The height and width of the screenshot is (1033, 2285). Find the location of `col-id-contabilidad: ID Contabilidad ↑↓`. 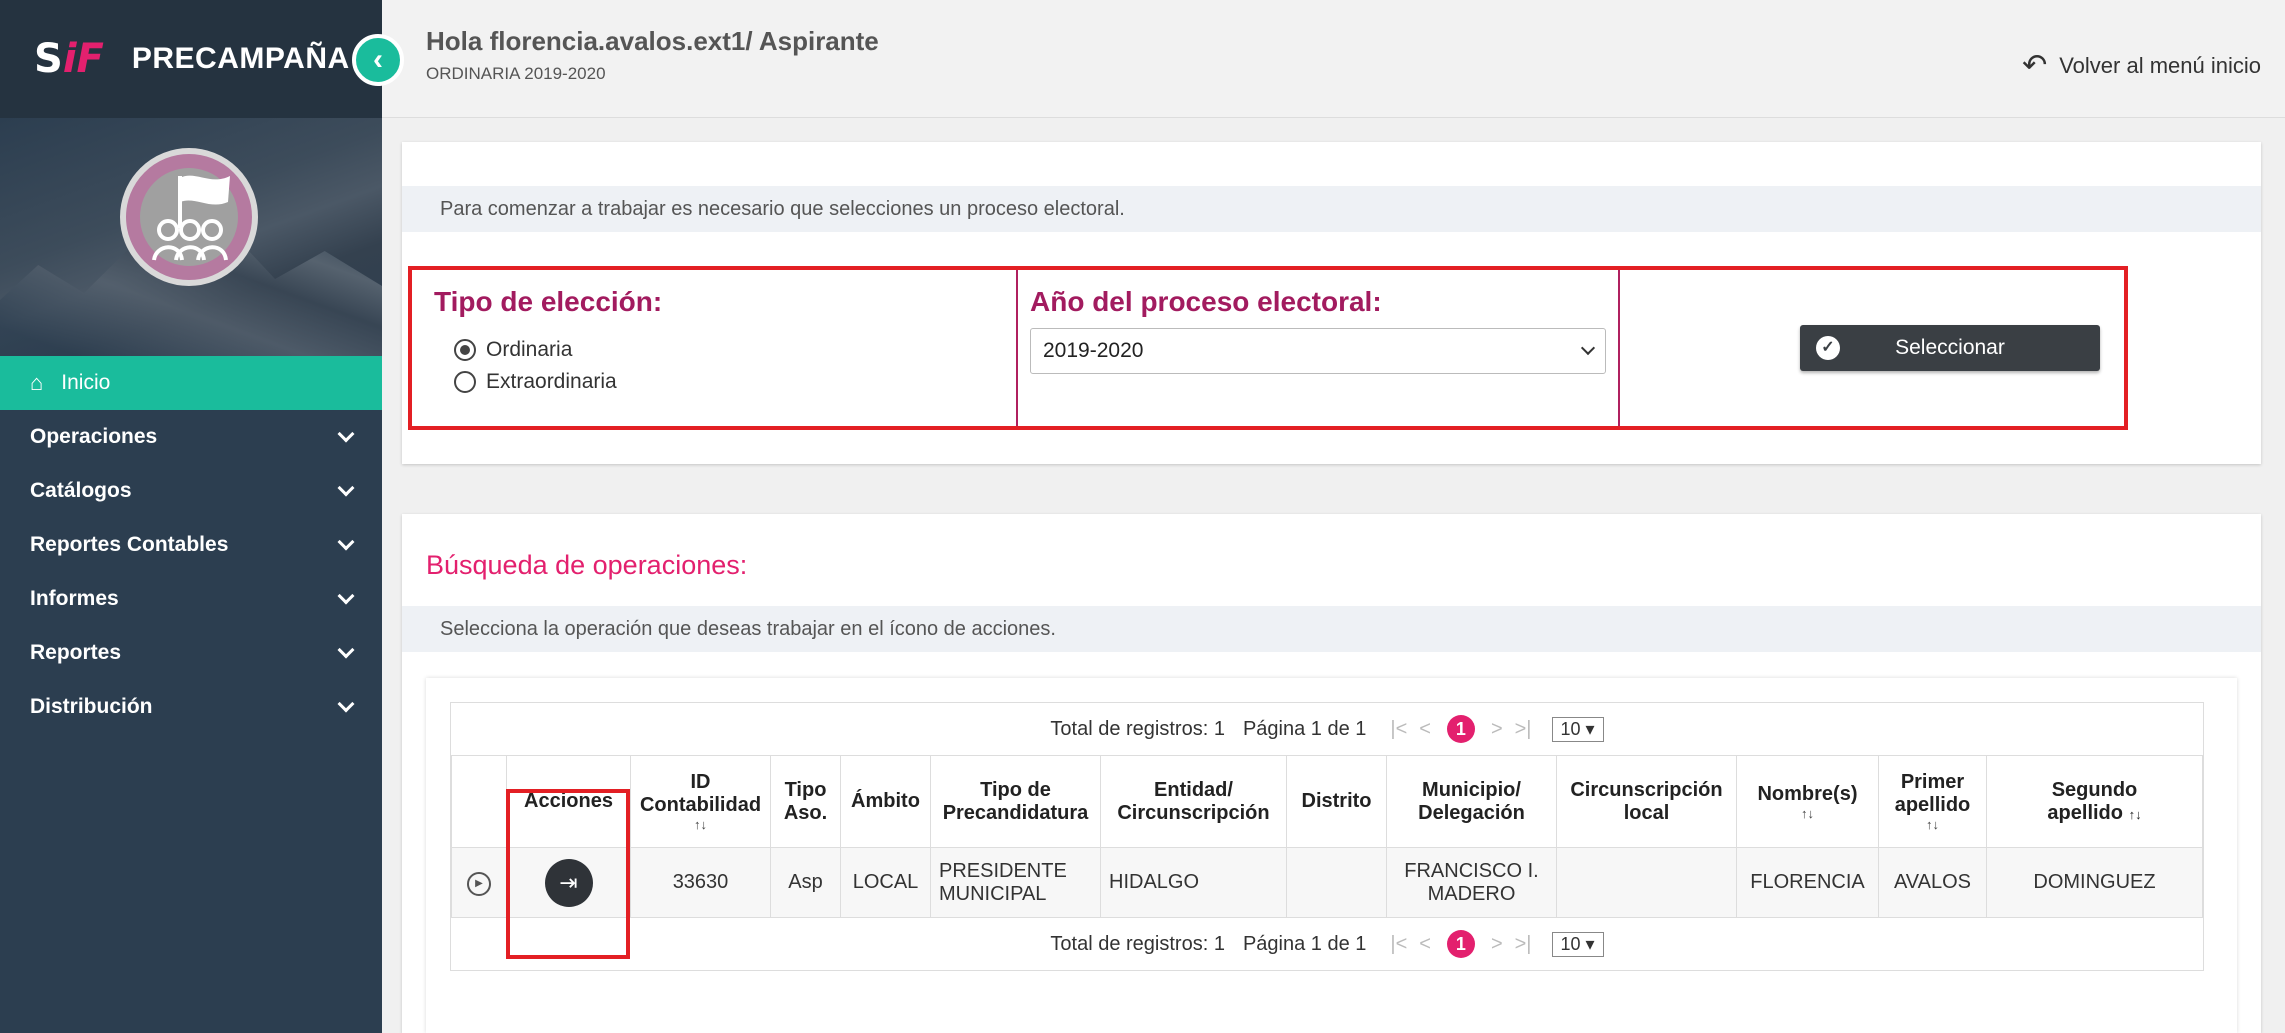

col-id-contabilidad: ID Contabilidad ↑↓ is located at coordinates (700, 801).